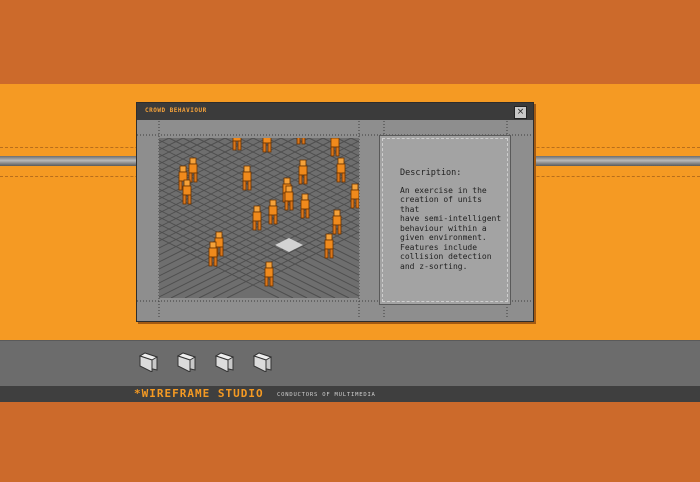  What do you see at coordinates (326, 395) in the screenshot?
I see `brand-tagline: Conductors of Multimedia` at bounding box center [326, 395].